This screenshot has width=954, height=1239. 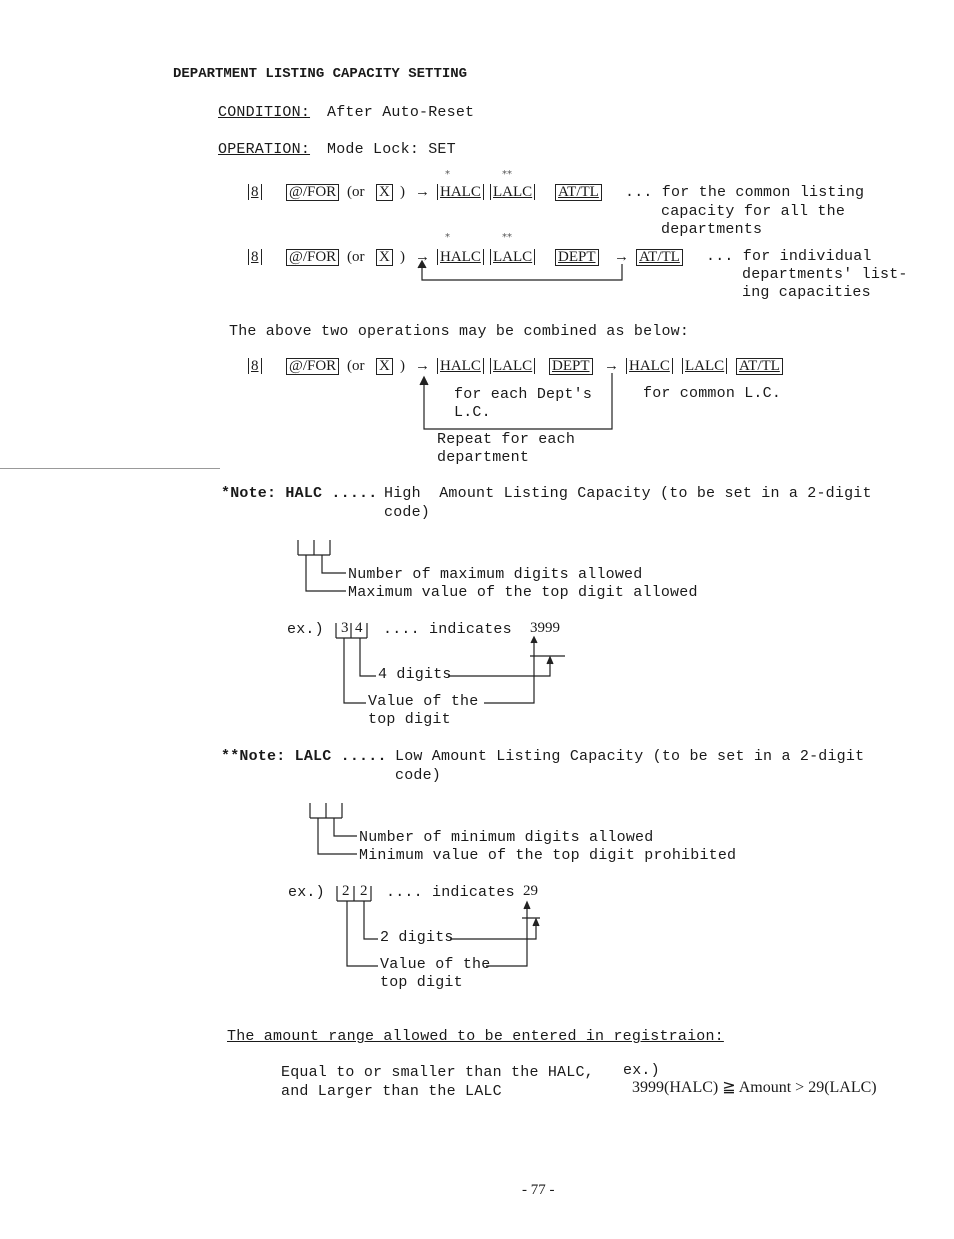 I want to click on example-digit-1: 2, so click(x=346, y=891).